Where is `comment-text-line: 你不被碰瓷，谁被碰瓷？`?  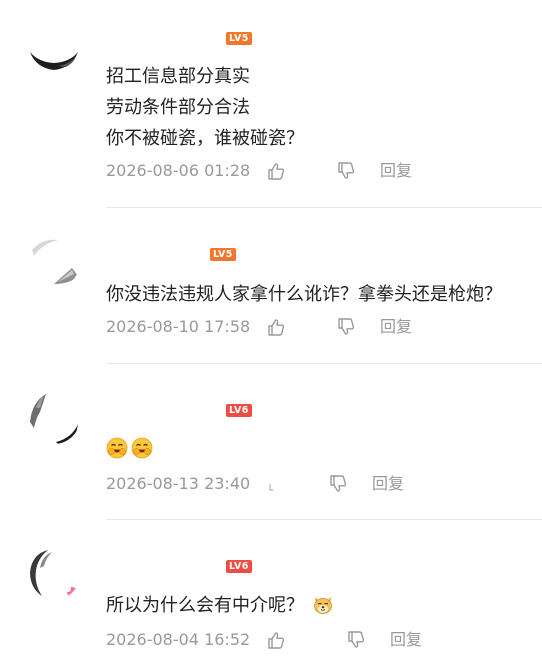
comment-text-line: 你不被碰瓷，谁被碰瓷？ is located at coordinates (205, 138).